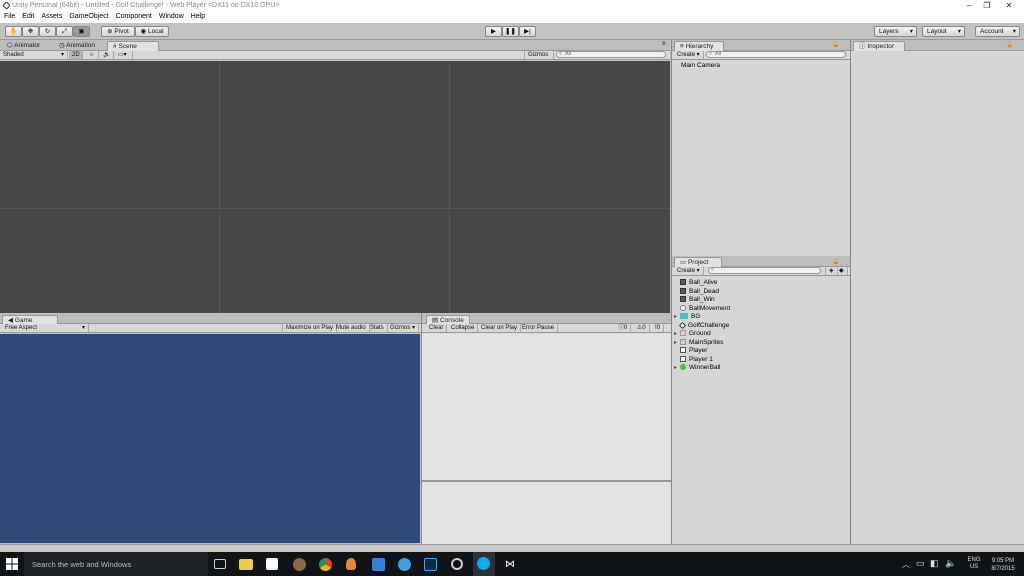  What do you see at coordinates (51, 16) in the screenshot?
I see `menu-assets: Assets` at bounding box center [51, 16].